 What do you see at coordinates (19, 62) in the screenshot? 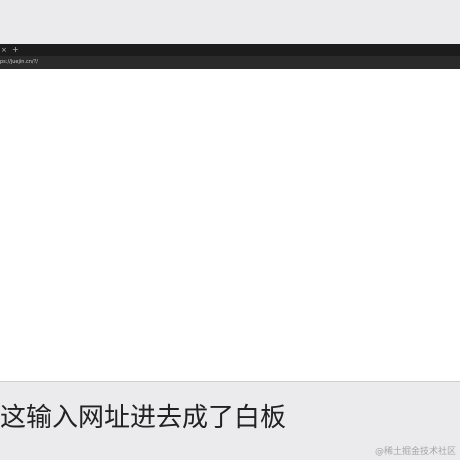
I see `address-url: ps://juejin.cn/?/` at bounding box center [19, 62].